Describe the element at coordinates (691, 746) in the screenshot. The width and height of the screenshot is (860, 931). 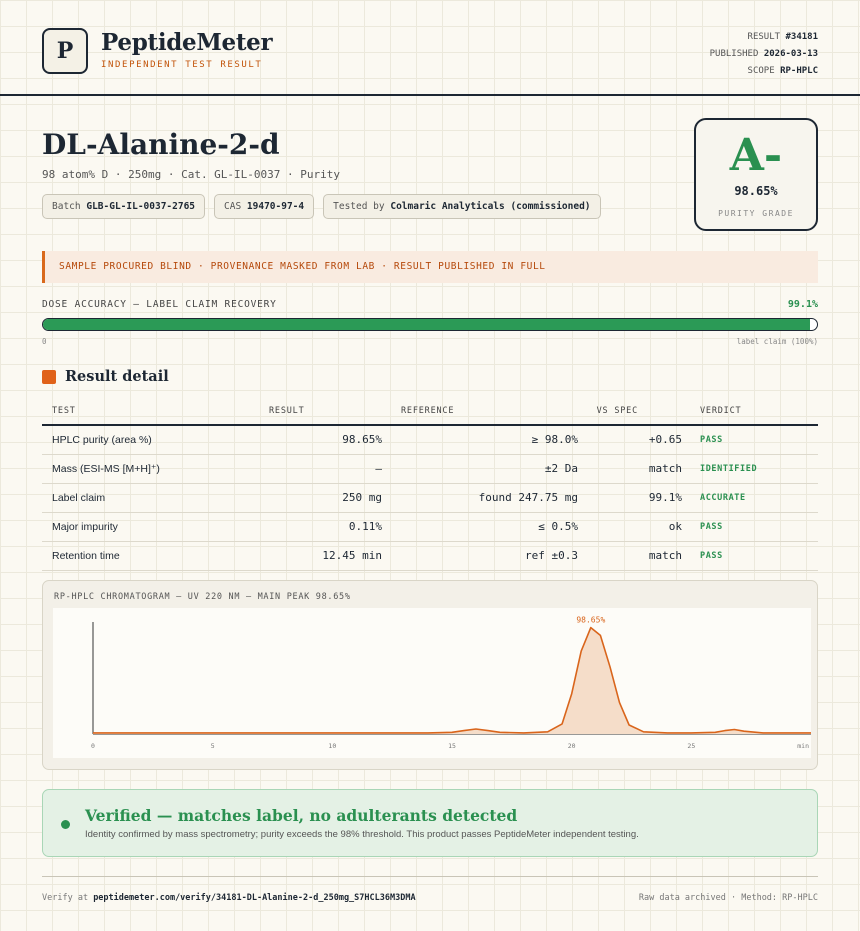
I see `x-tick-label: 25` at that location.